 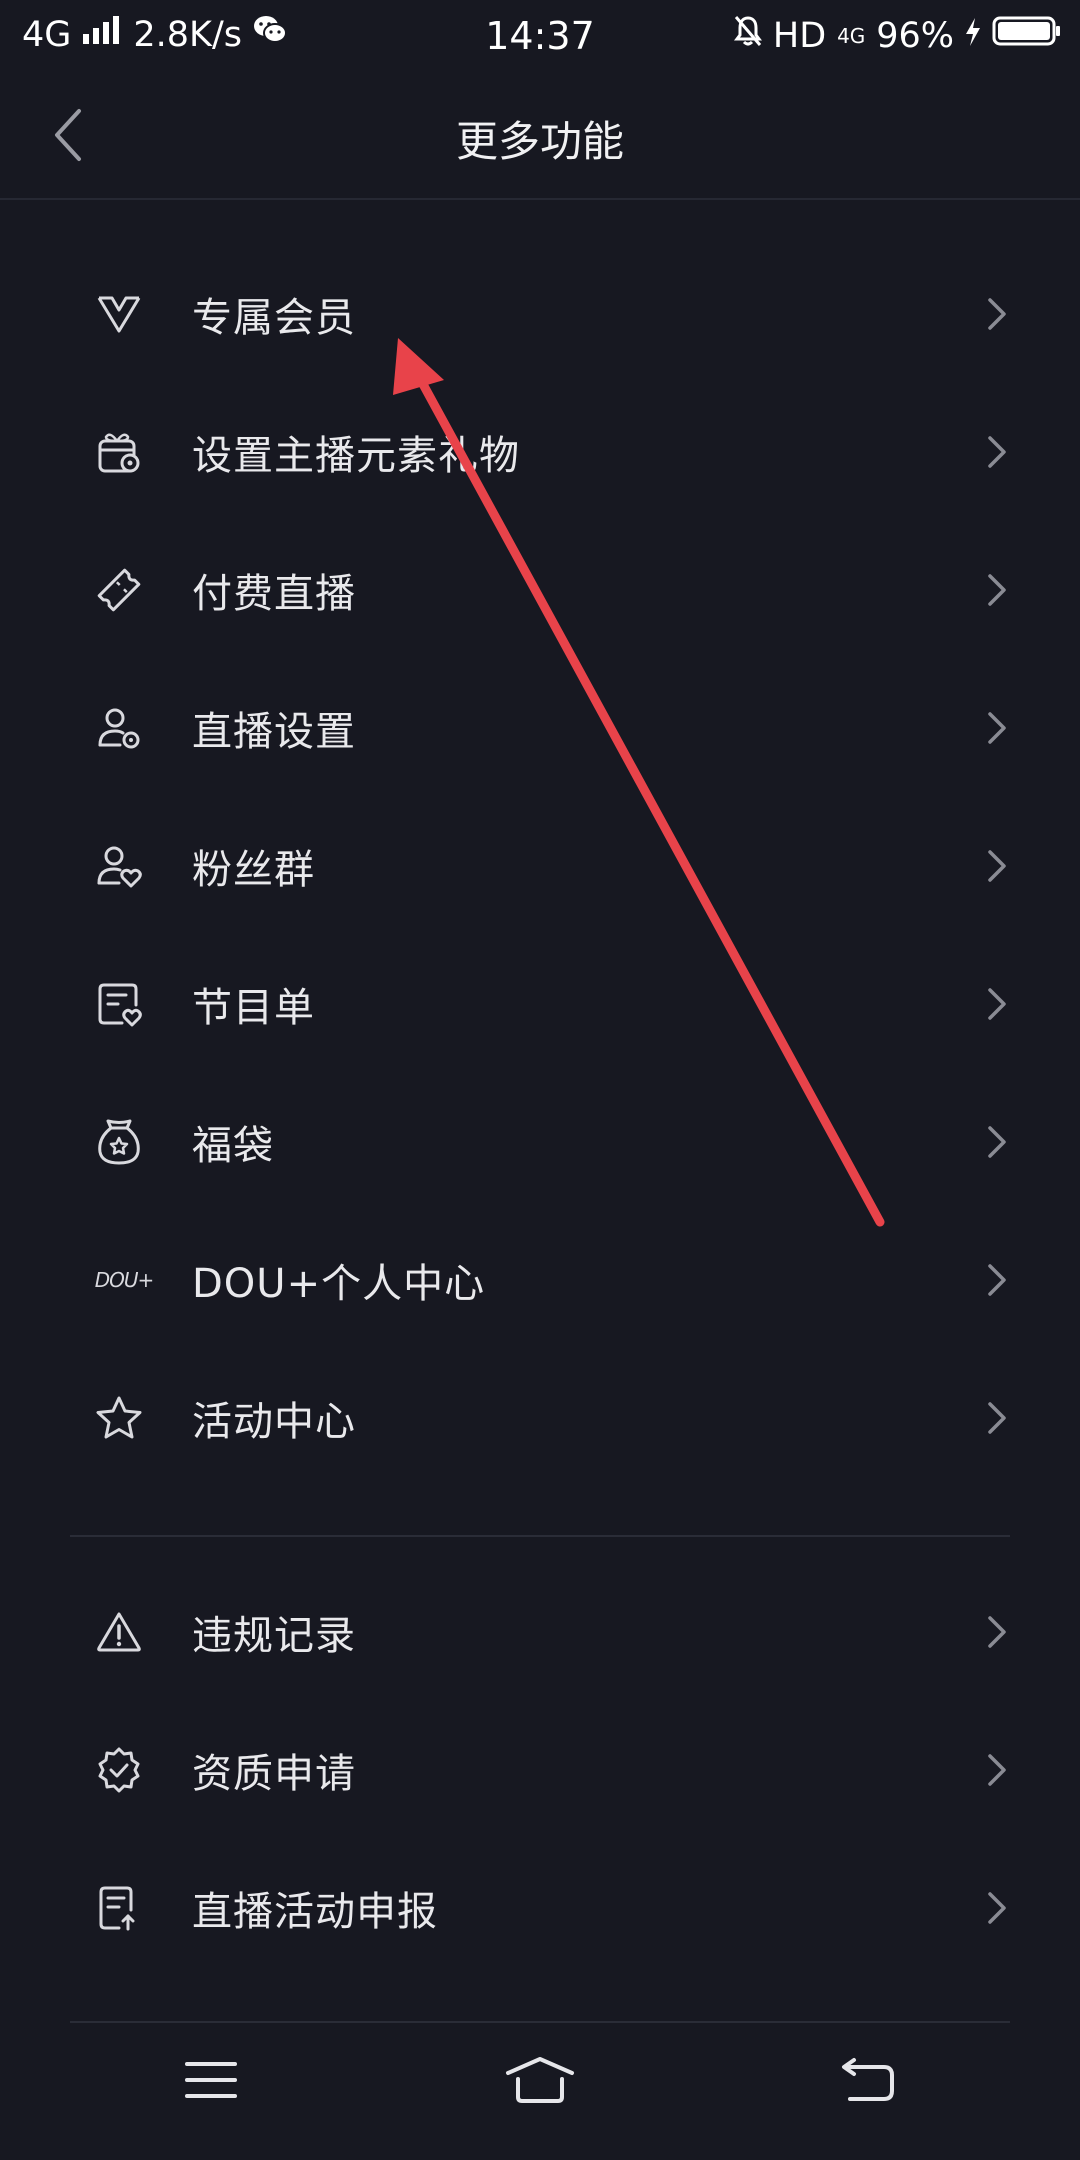 I want to click on home-button, so click(x=540, y=2080).